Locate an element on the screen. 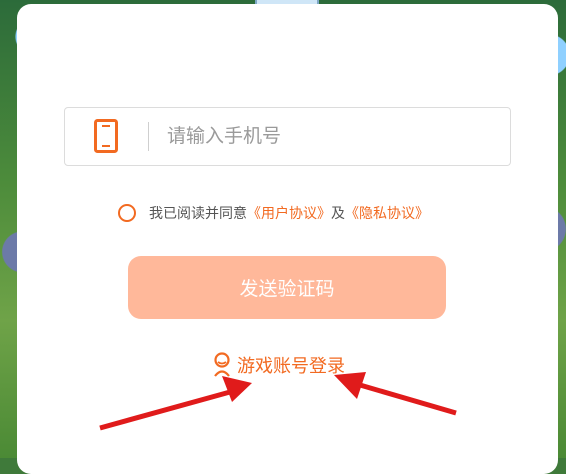 The image size is (566, 474). person-icon is located at coordinates (222, 364).